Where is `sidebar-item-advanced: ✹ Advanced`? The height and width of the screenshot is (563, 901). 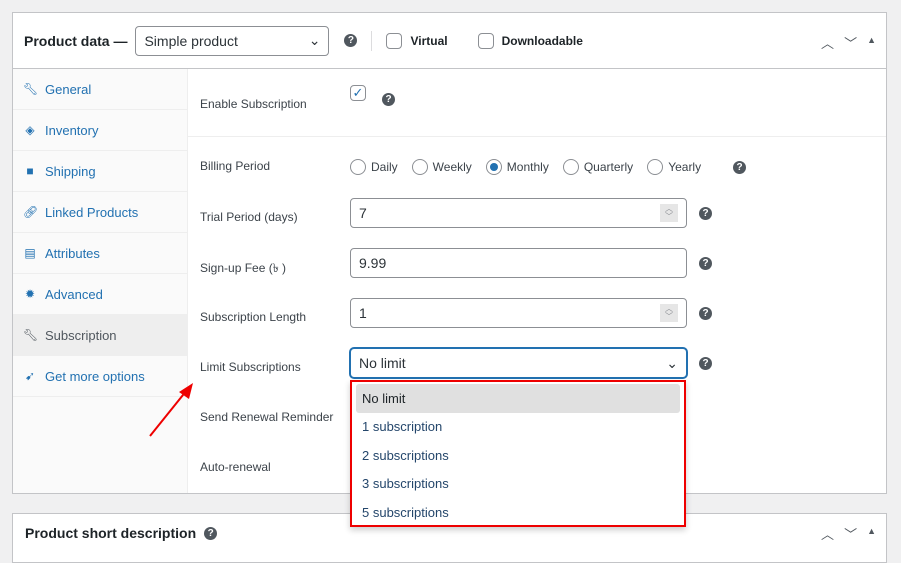
sidebar-item-advanced: ✹ Advanced is located at coordinates (100, 294).